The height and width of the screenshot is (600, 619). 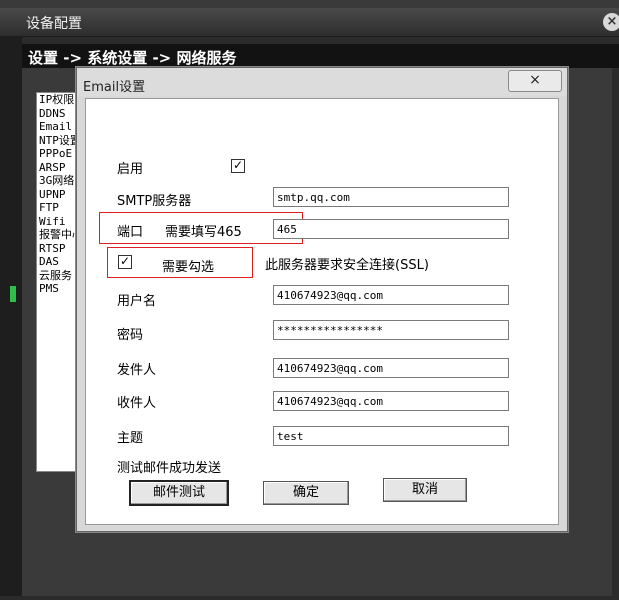 I want to click on sender-field: 410674923@qq.com, so click(x=391, y=368).